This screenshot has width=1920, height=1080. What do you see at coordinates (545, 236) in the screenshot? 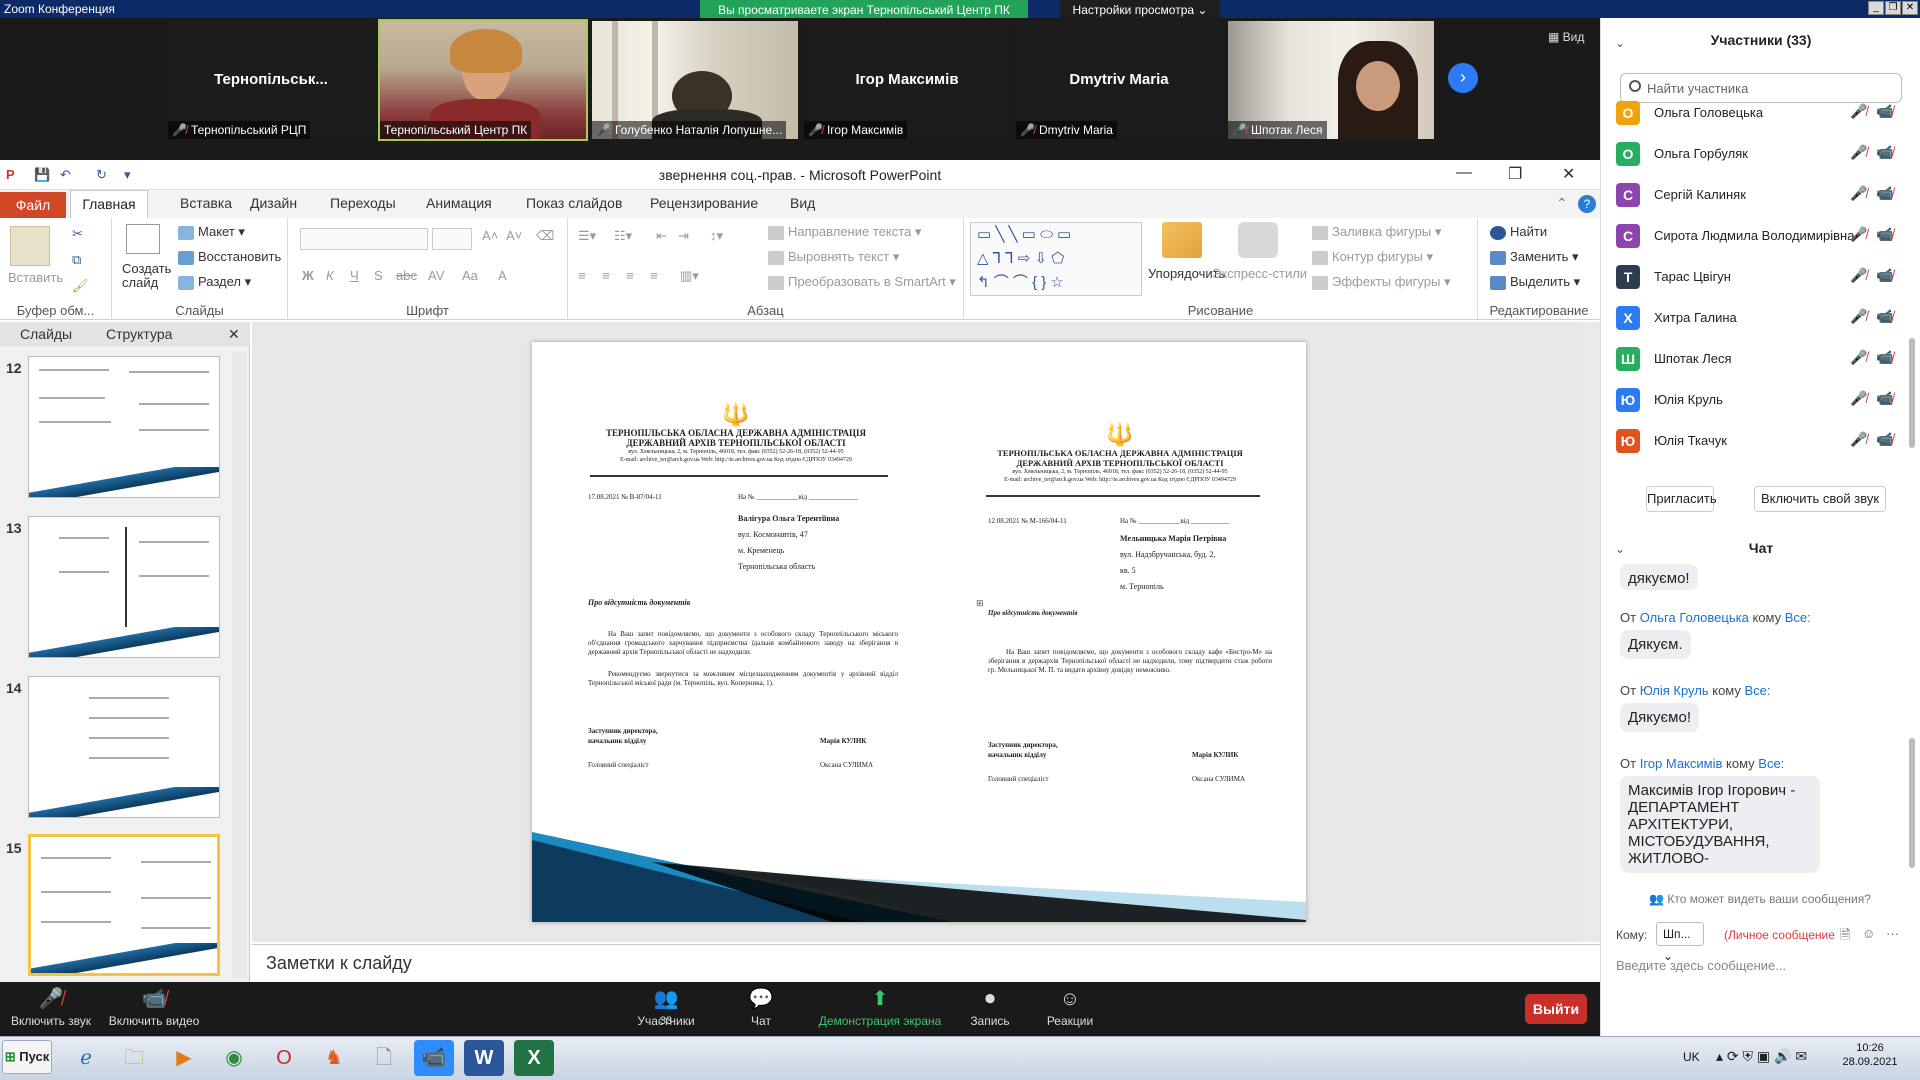
I see `clear-format-icon: ⌫` at bounding box center [545, 236].